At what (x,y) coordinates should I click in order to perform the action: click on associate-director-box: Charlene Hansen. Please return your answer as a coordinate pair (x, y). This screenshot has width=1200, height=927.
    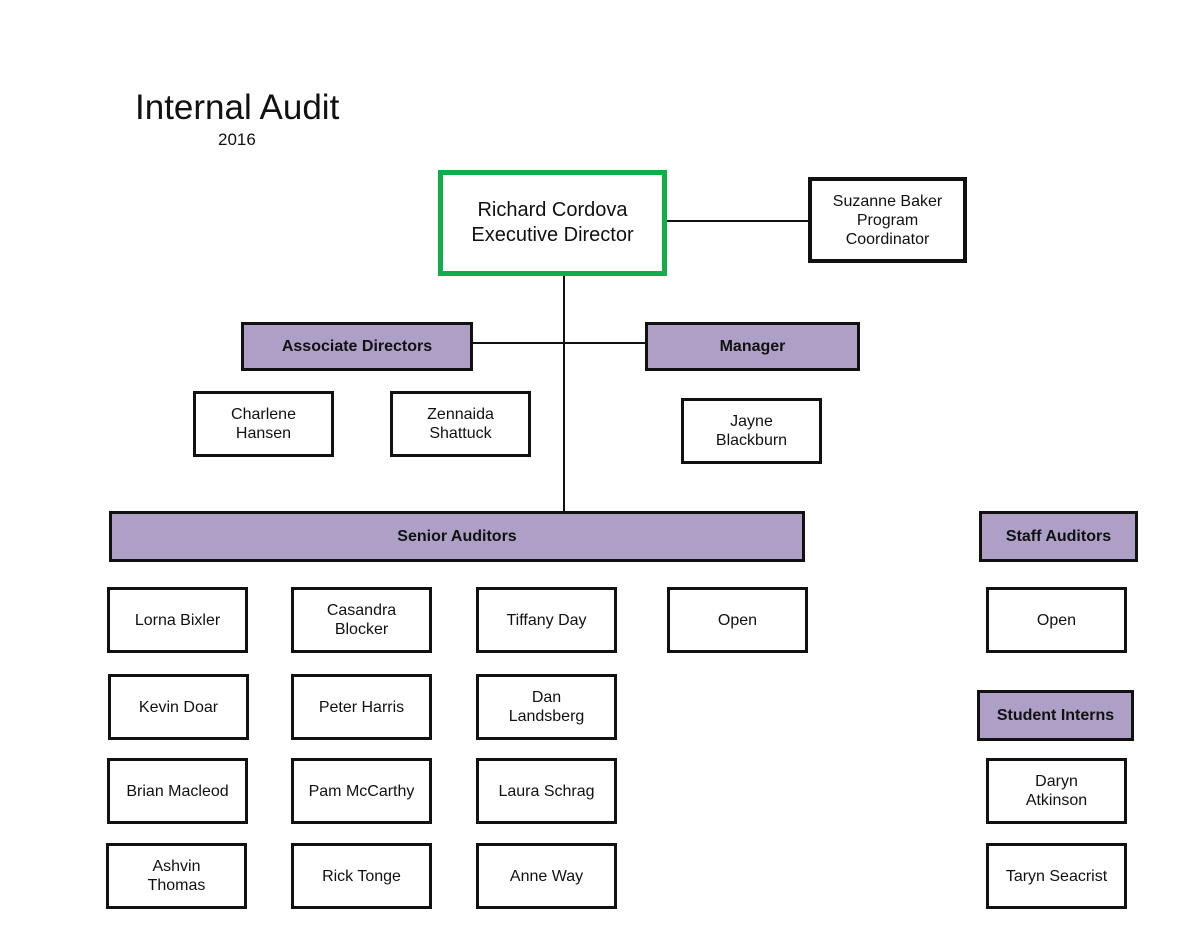
    Looking at the image, I should click on (263, 424).